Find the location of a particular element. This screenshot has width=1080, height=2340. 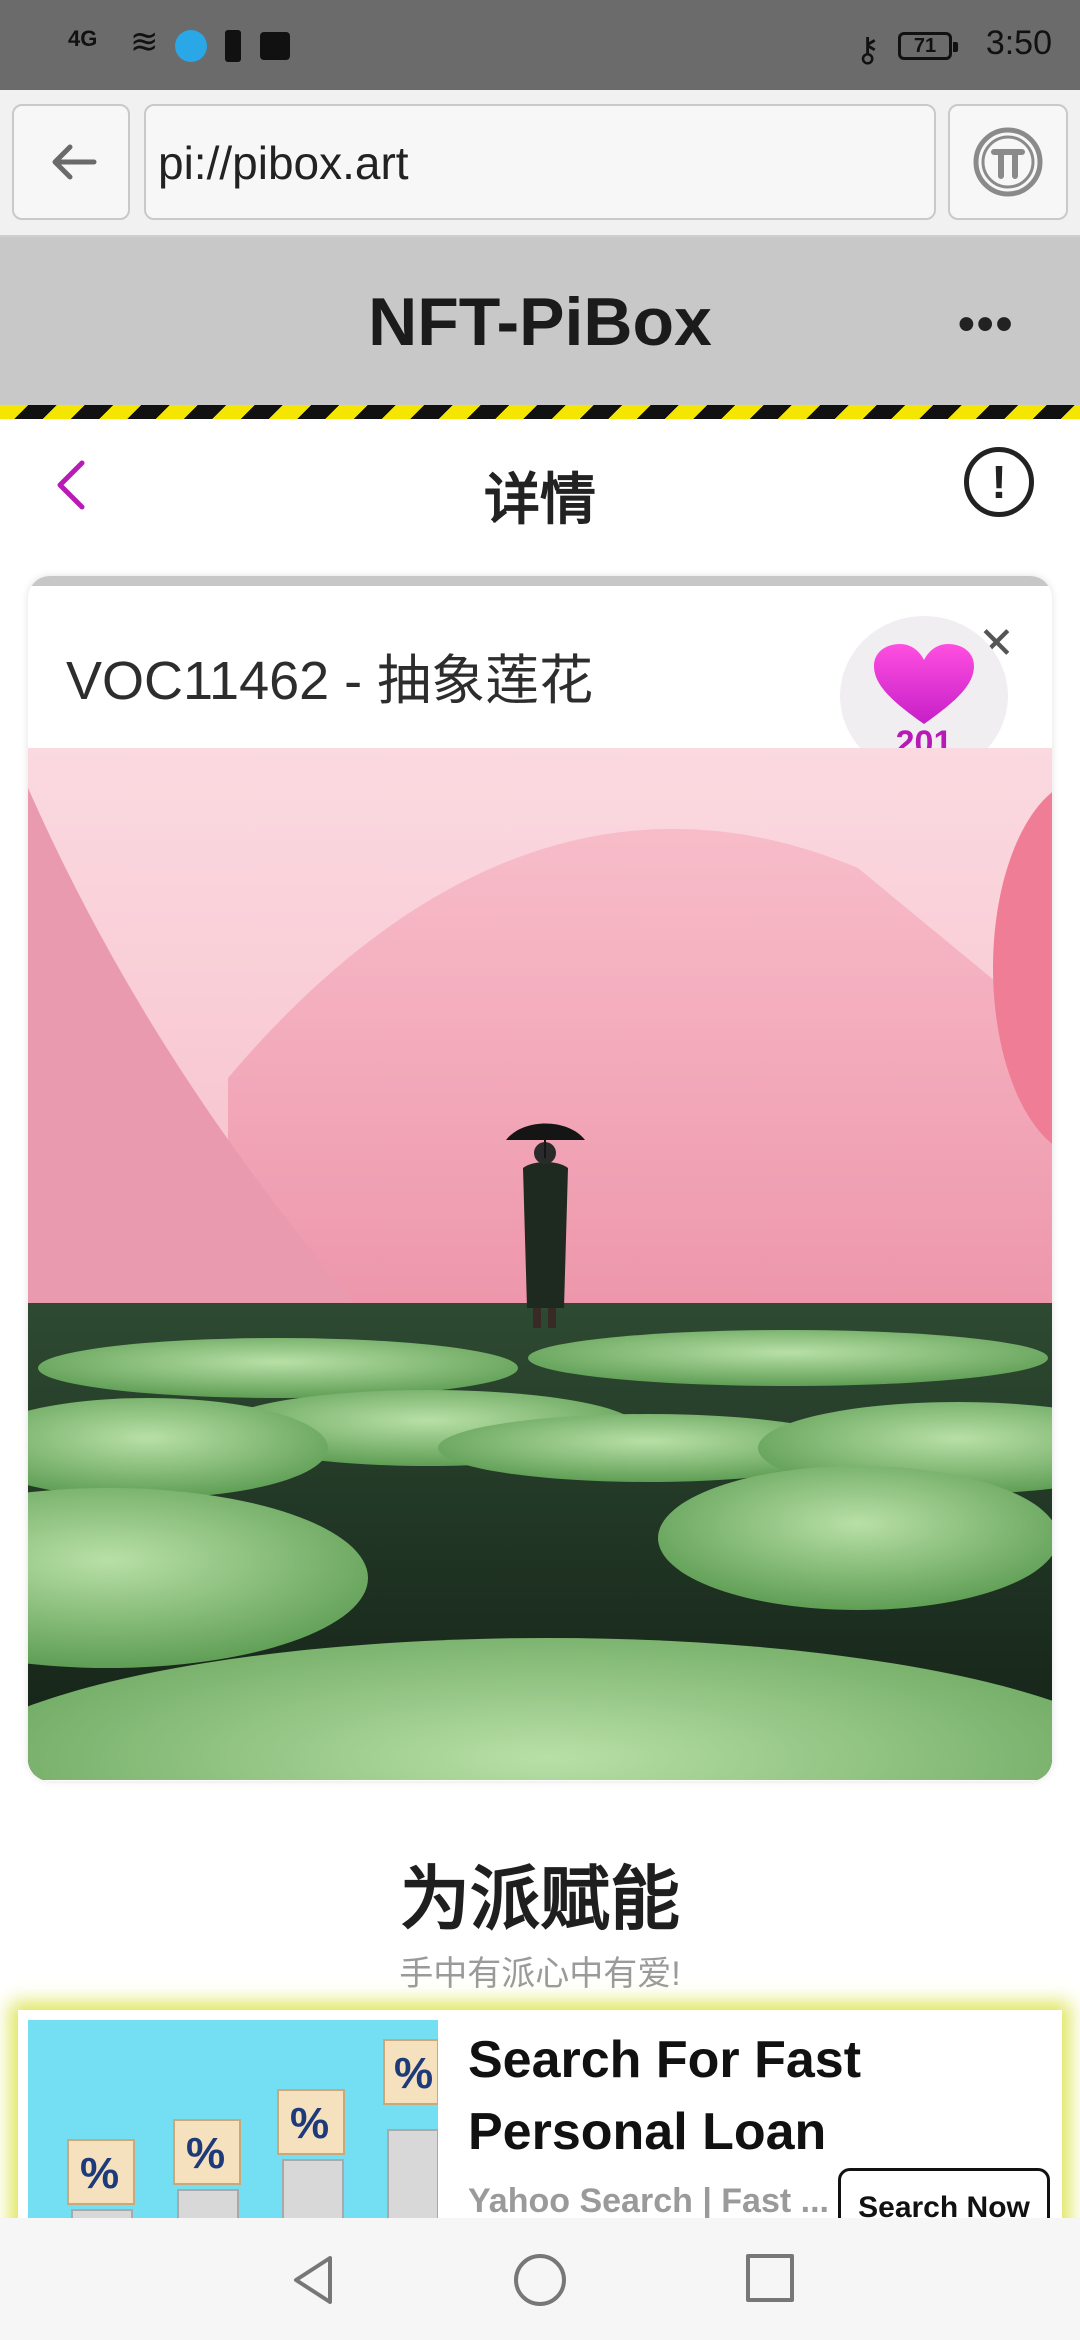

browser-back-button is located at coordinates (71, 162).